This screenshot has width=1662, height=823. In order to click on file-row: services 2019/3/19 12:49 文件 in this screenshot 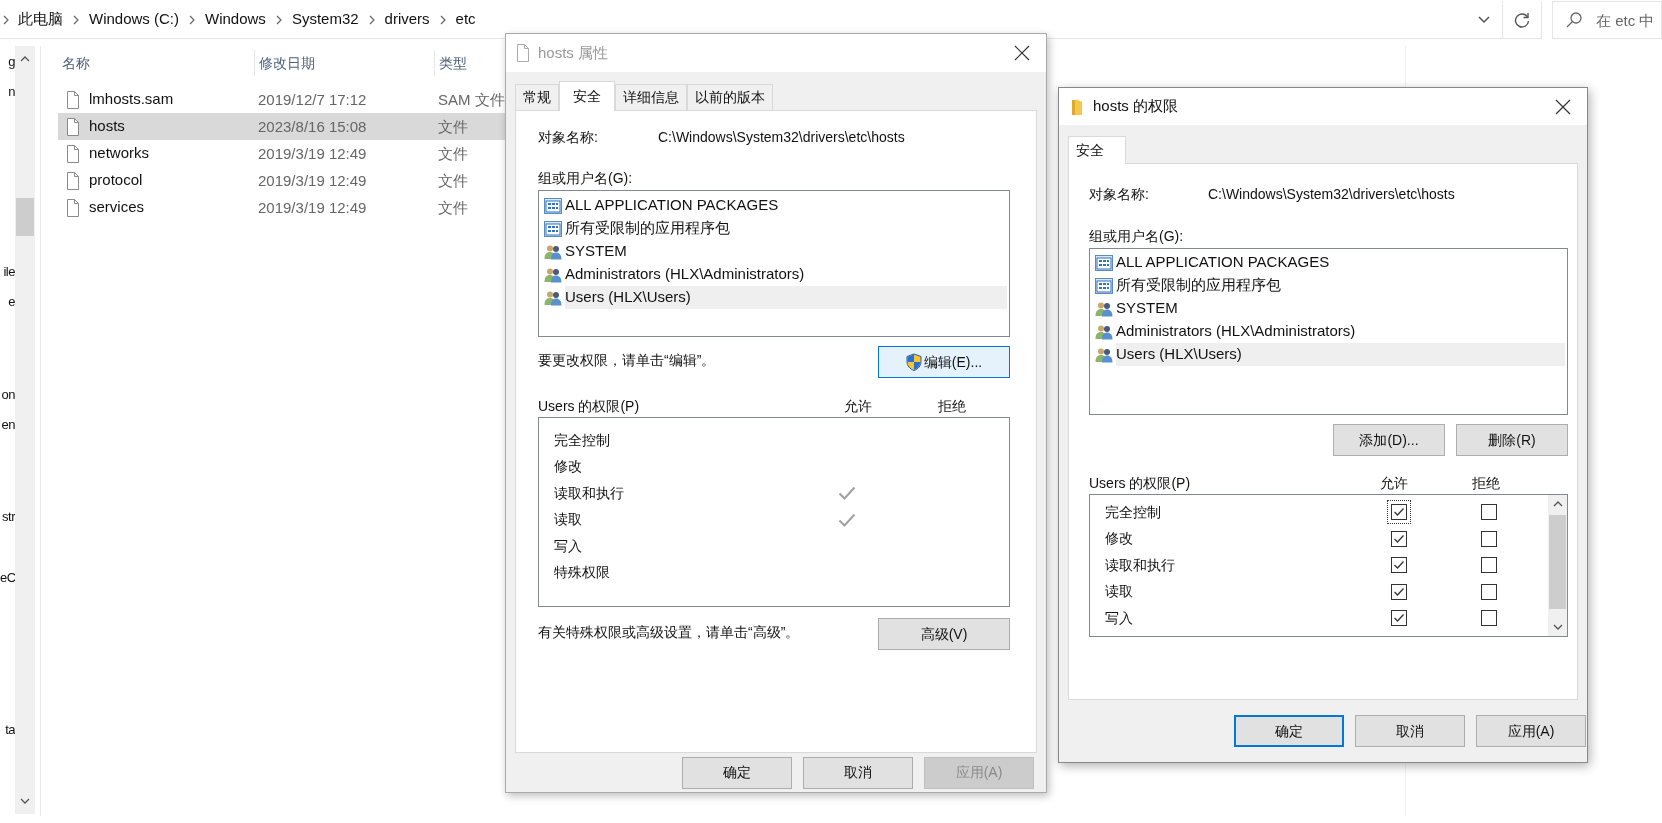, I will do `click(283, 207)`.